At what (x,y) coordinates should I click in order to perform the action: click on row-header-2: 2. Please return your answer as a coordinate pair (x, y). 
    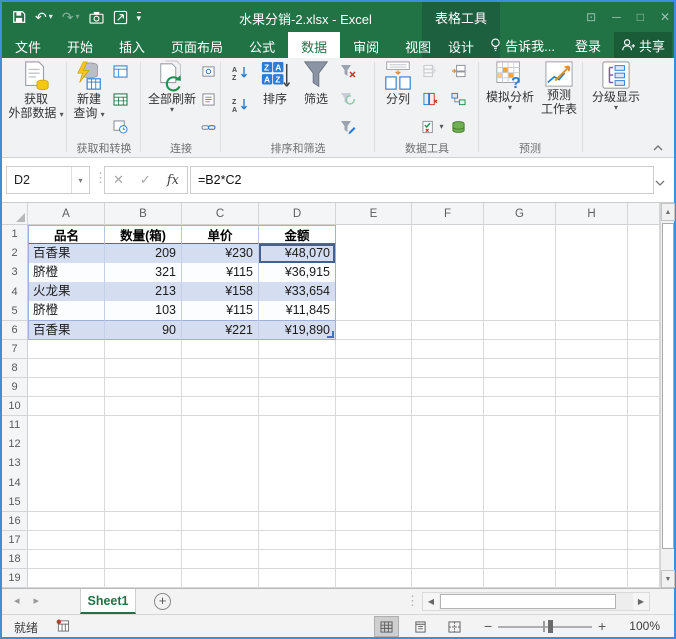
    Looking at the image, I should click on (15, 254).